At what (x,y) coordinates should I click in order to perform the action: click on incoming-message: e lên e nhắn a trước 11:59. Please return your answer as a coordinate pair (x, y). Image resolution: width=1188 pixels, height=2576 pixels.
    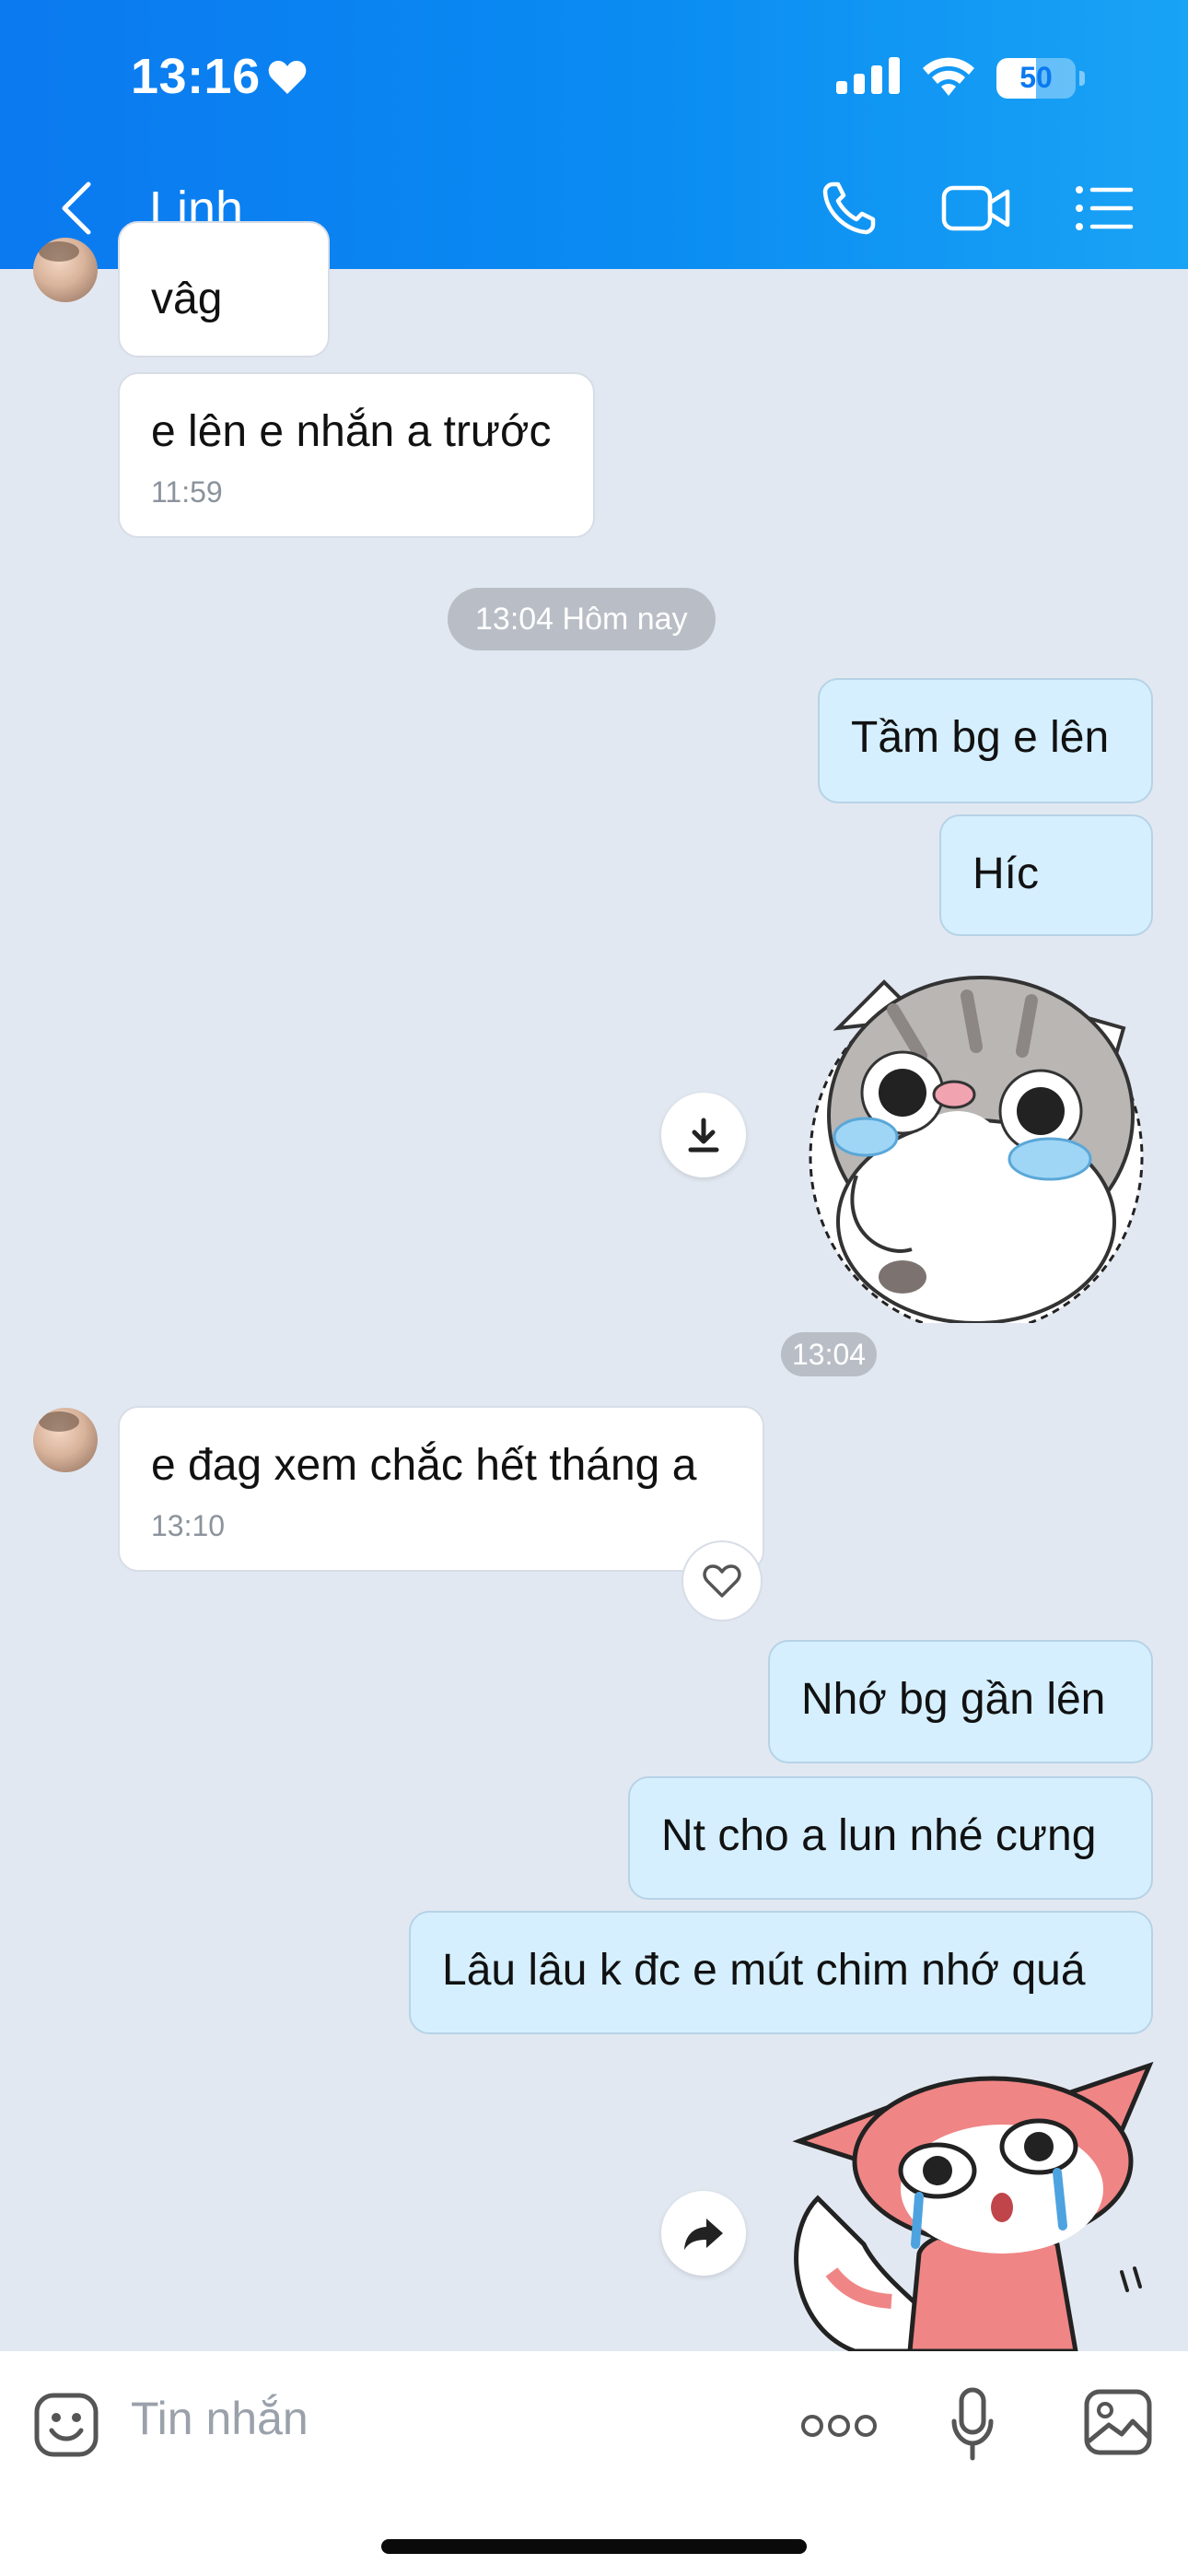
    Looking at the image, I should click on (356, 455).